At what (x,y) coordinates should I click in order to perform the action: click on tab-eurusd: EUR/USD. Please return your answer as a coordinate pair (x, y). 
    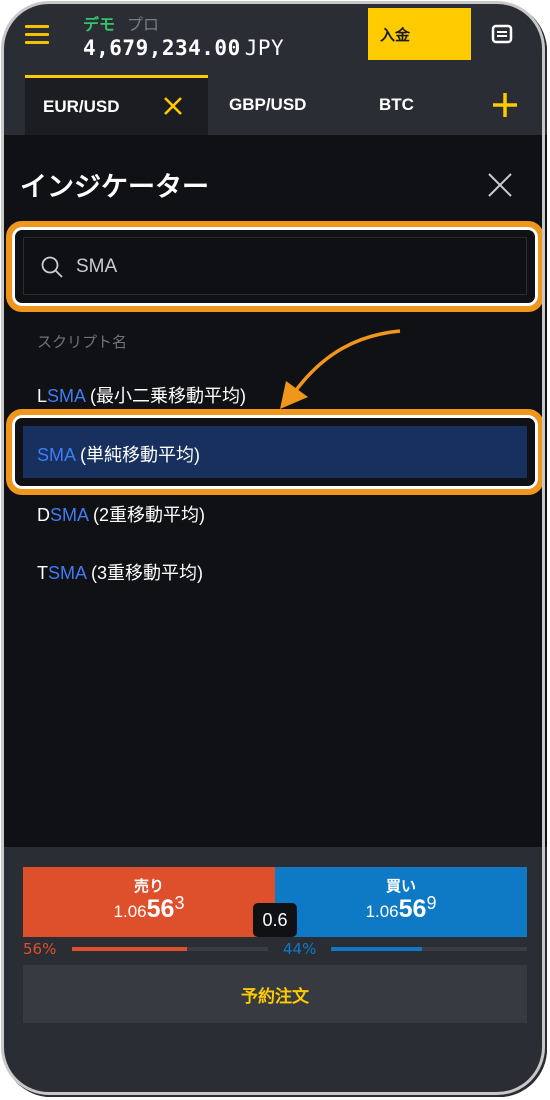
    Looking at the image, I should click on (116, 105).